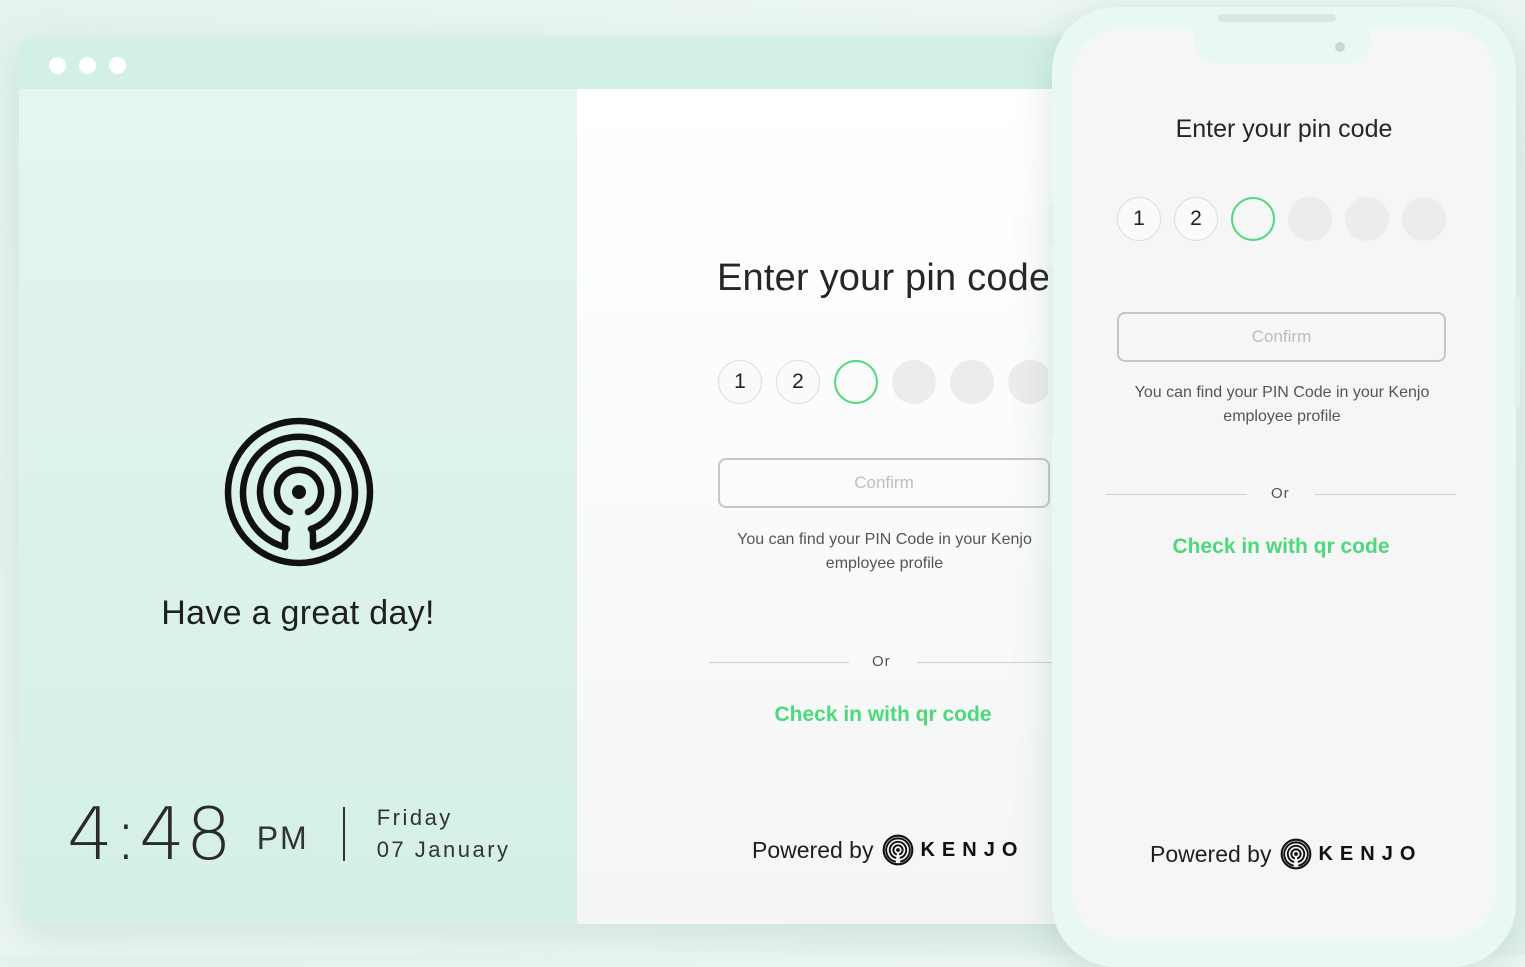 The height and width of the screenshot is (967, 1525). Describe the element at coordinates (1281, 547) in the screenshot. I see `mobile-qr-checkin-link: Check in with qr code` at that location.